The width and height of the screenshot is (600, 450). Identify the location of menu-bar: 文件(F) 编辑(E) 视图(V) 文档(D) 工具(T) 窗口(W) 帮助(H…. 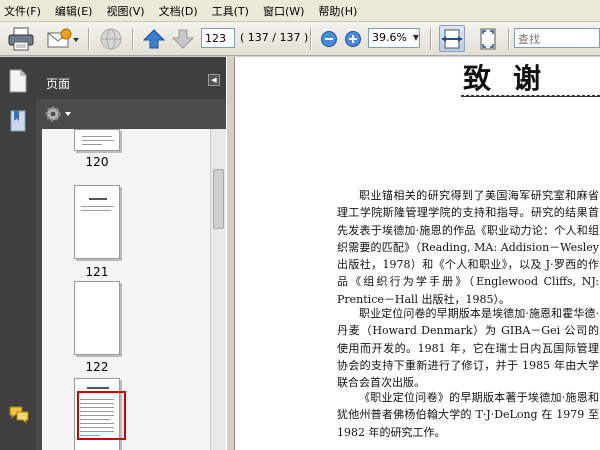
(300, 11).